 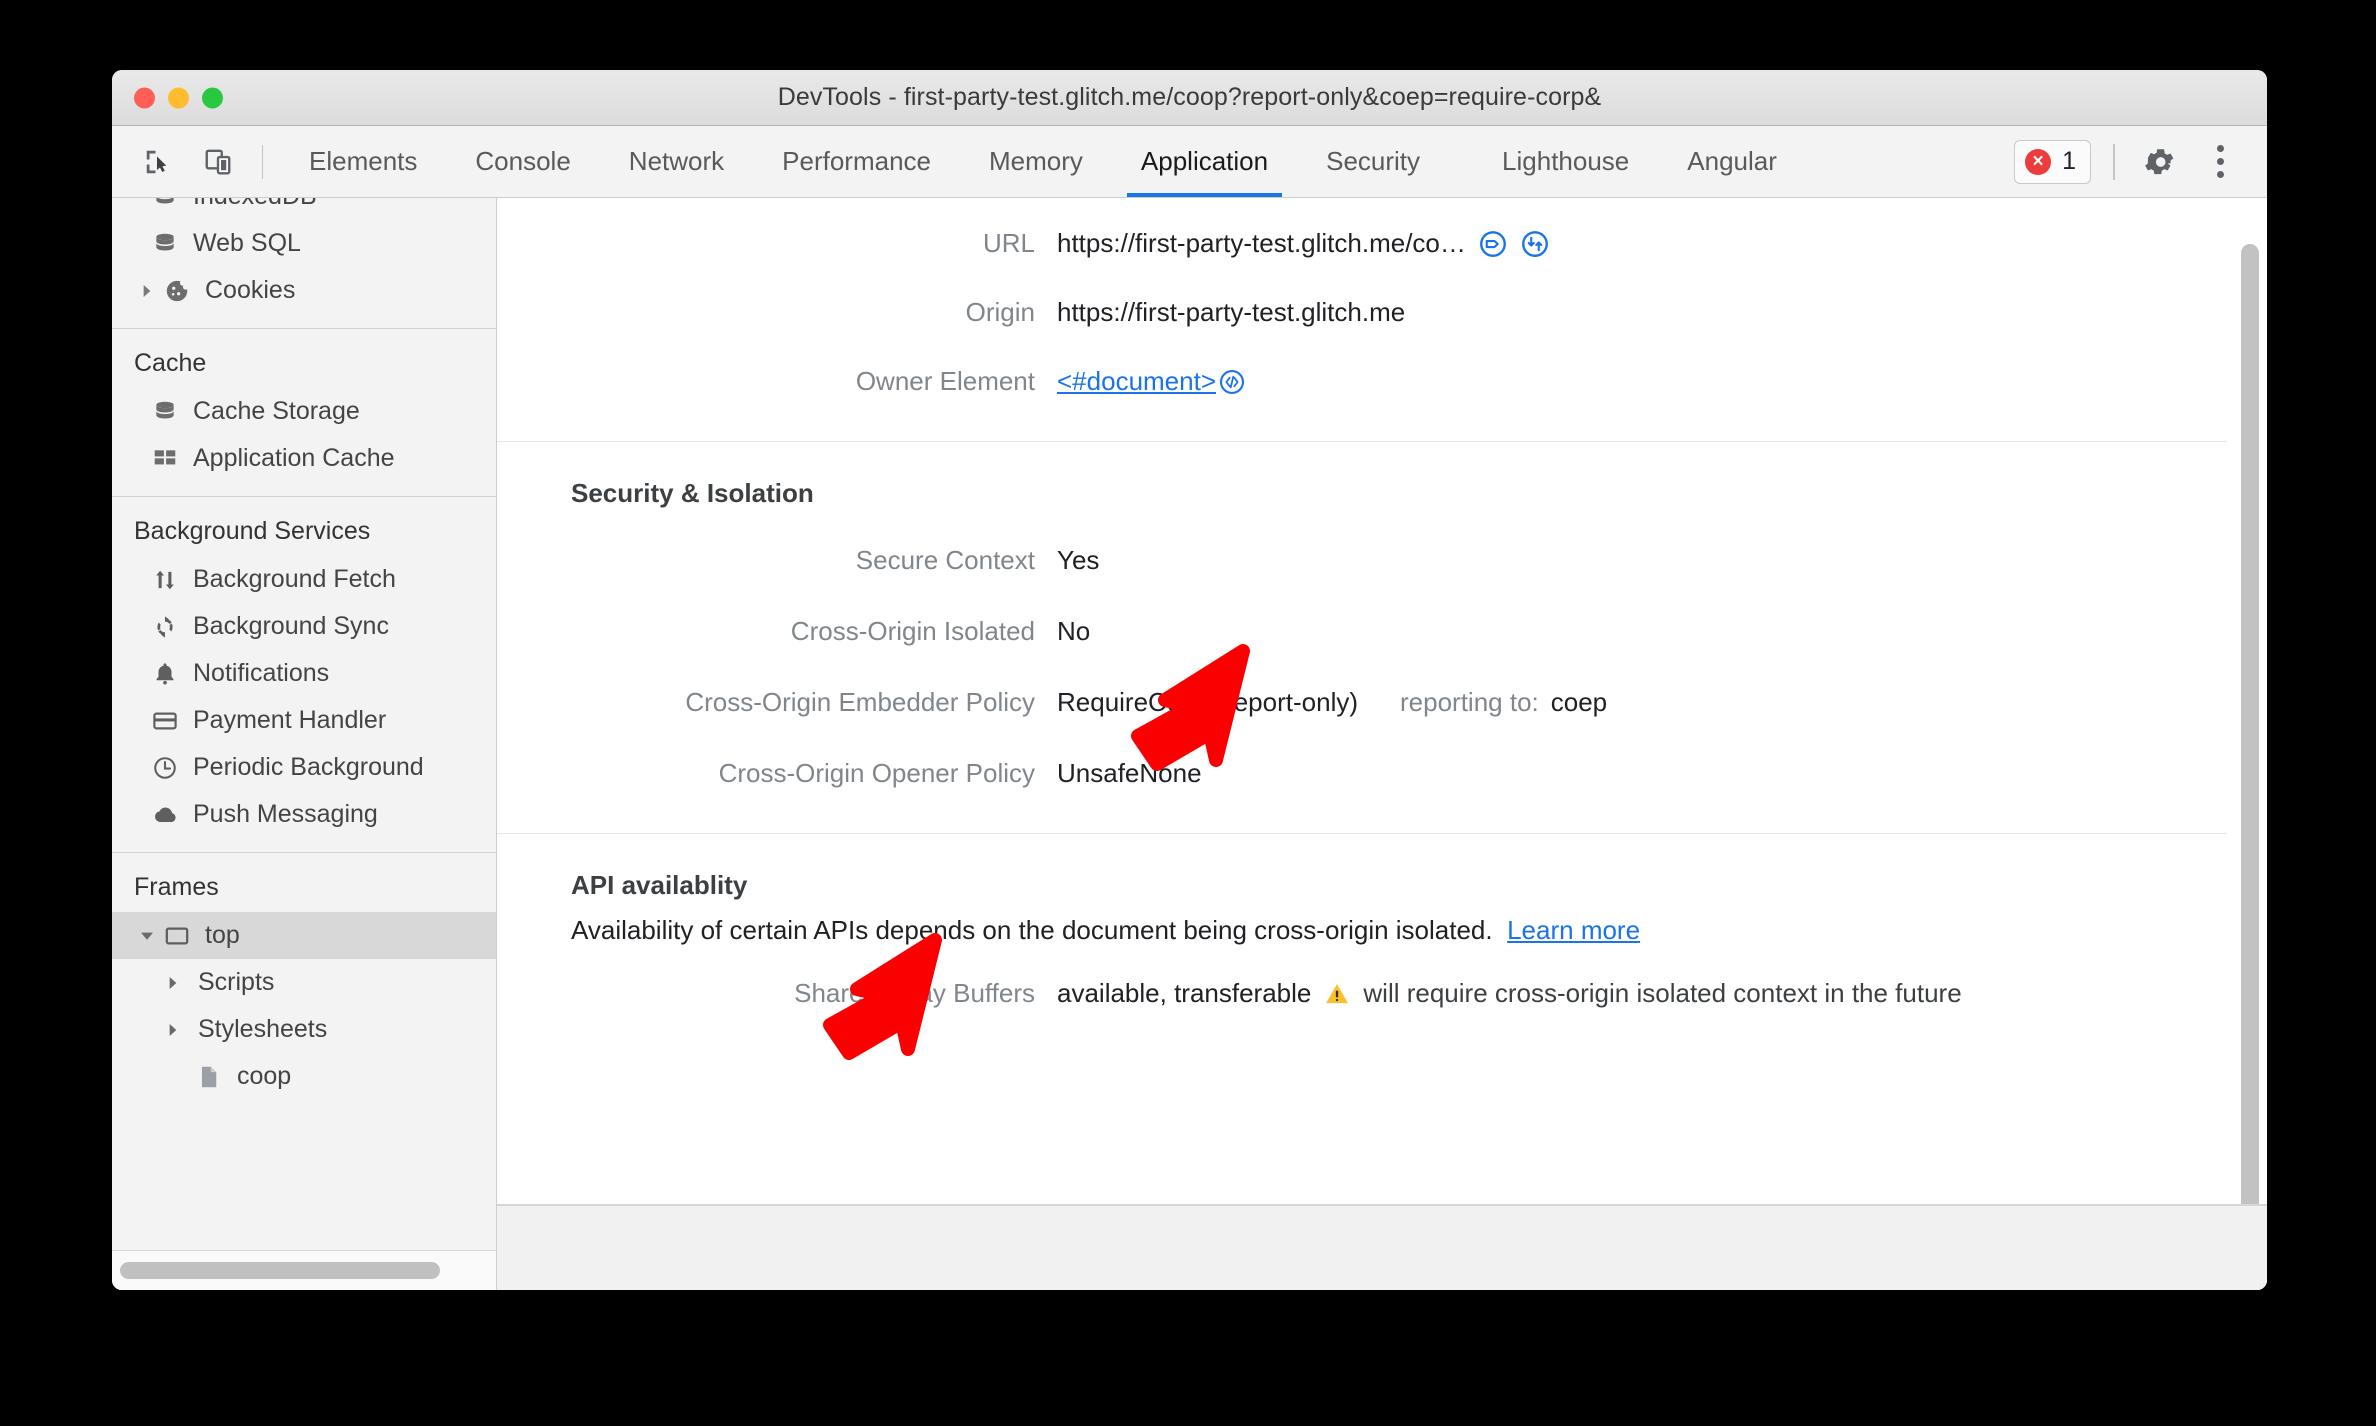 I want to click on sidebar-item-background-fetch: Background Fetch, so click(x=304, y=579).